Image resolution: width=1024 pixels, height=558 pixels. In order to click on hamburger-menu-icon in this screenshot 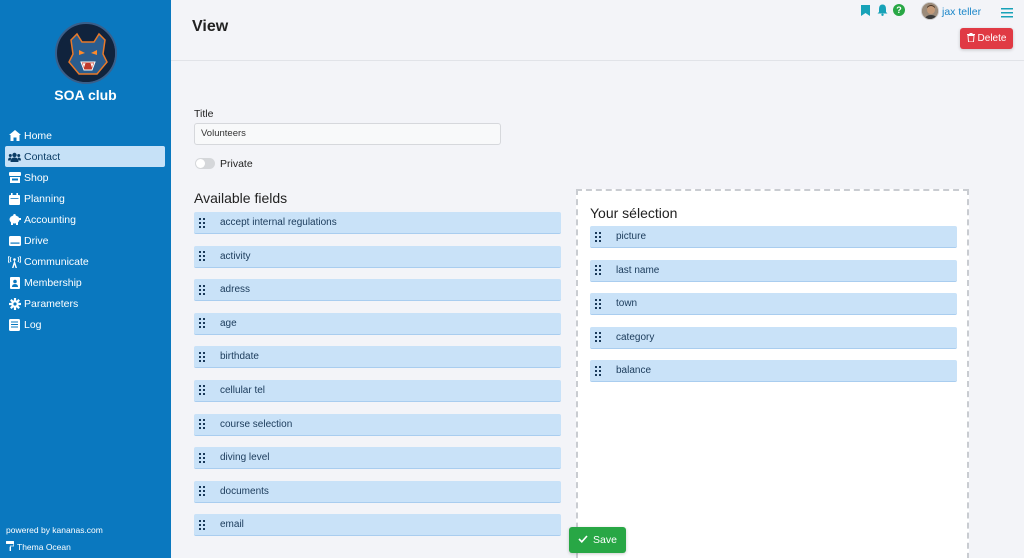, I will do `click(1007, 11)`.